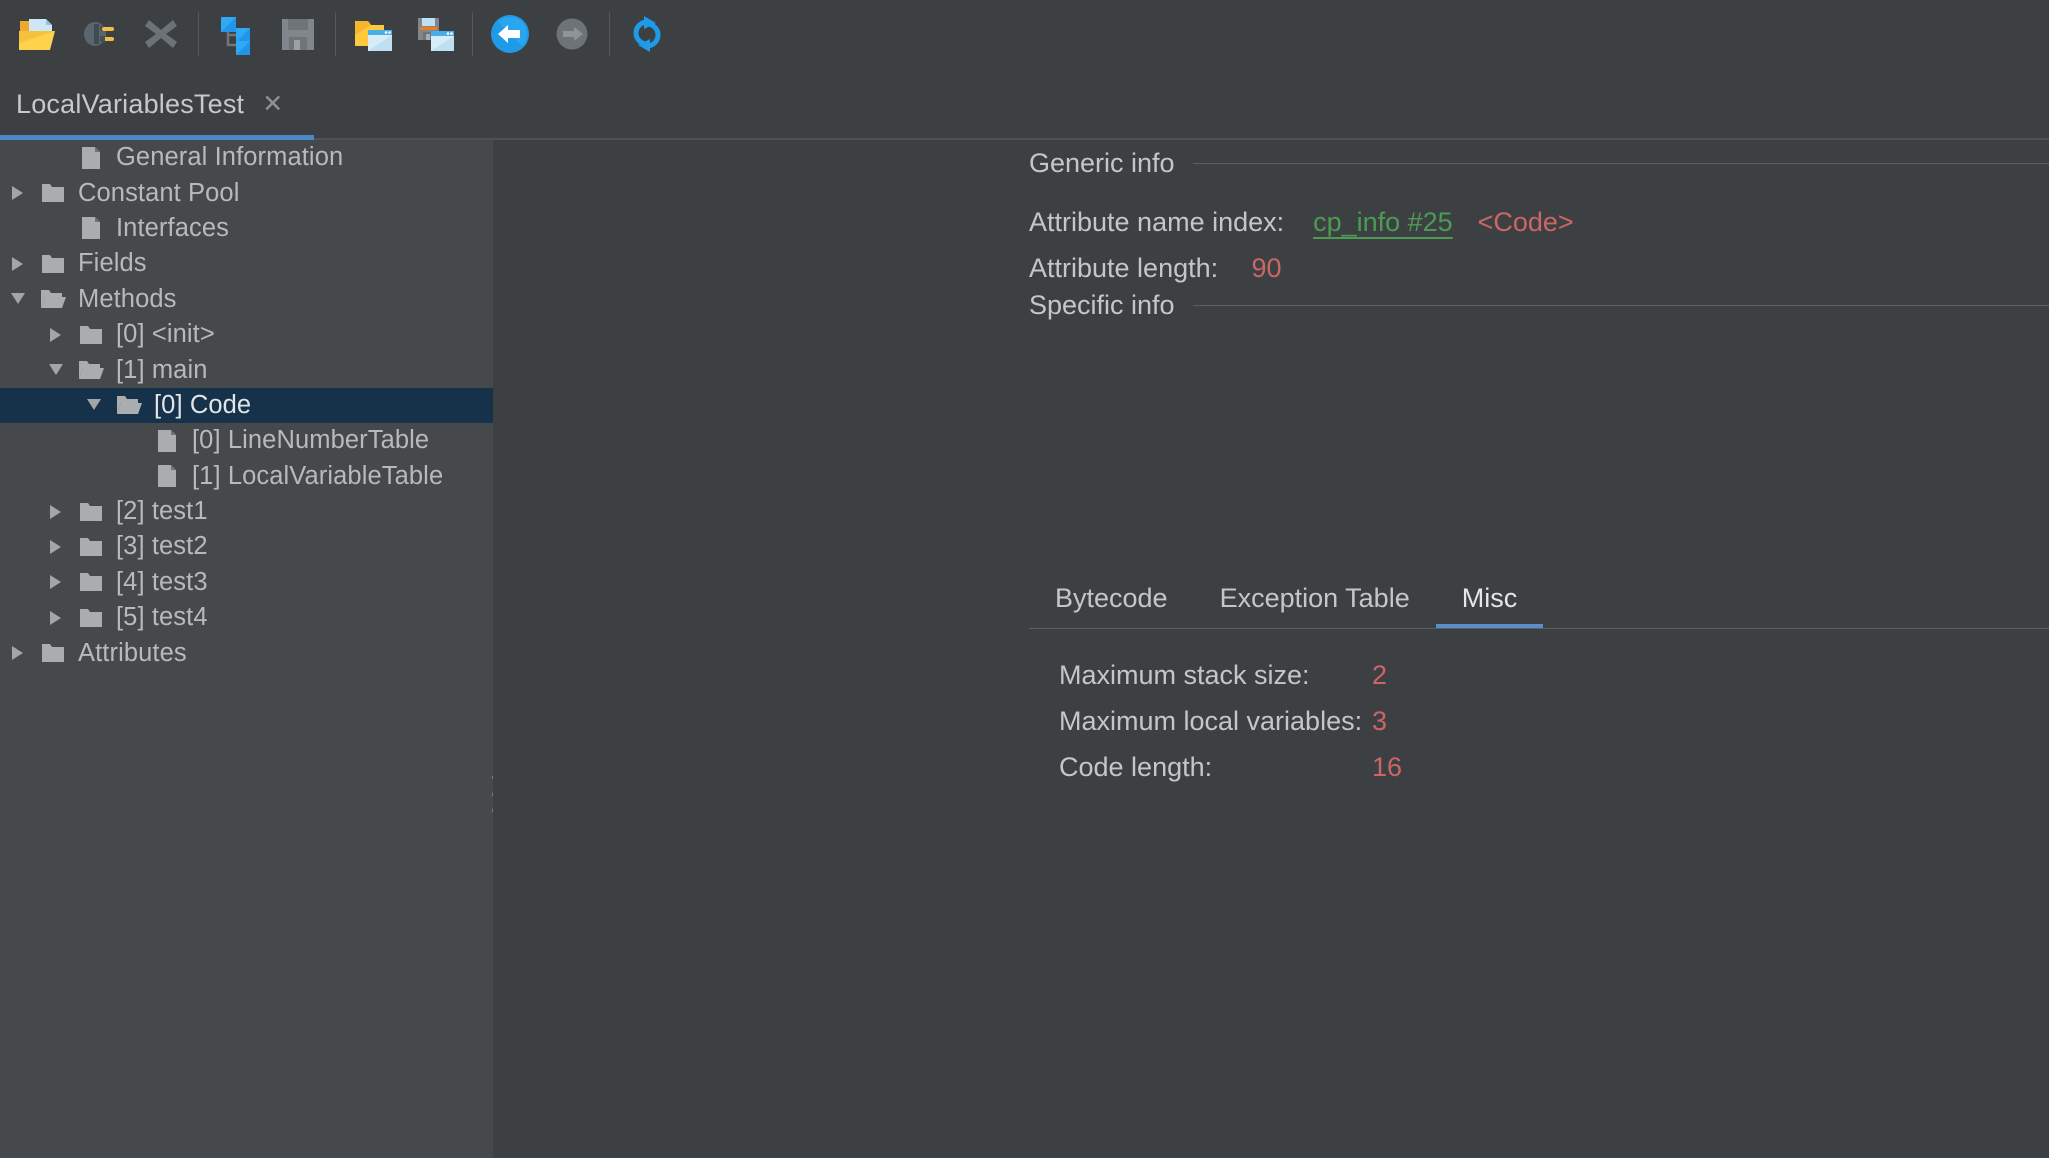 Image resolution: width=2049 pixels, height=1158 pixels. Describe the element at coordinates (172, 227) in the screenshot. I see `tree-row-label: Interfaces` at that location.